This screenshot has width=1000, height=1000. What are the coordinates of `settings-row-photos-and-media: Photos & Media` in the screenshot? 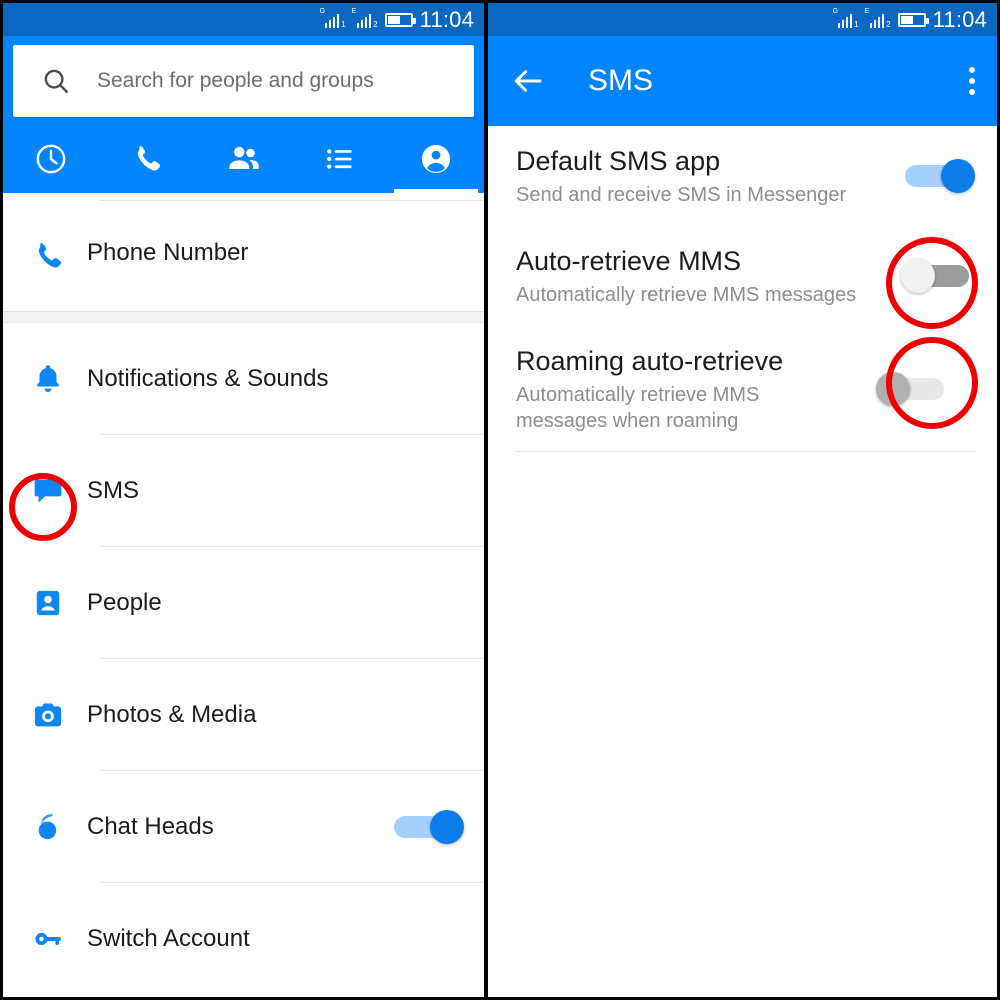 It's located at (243, 715).